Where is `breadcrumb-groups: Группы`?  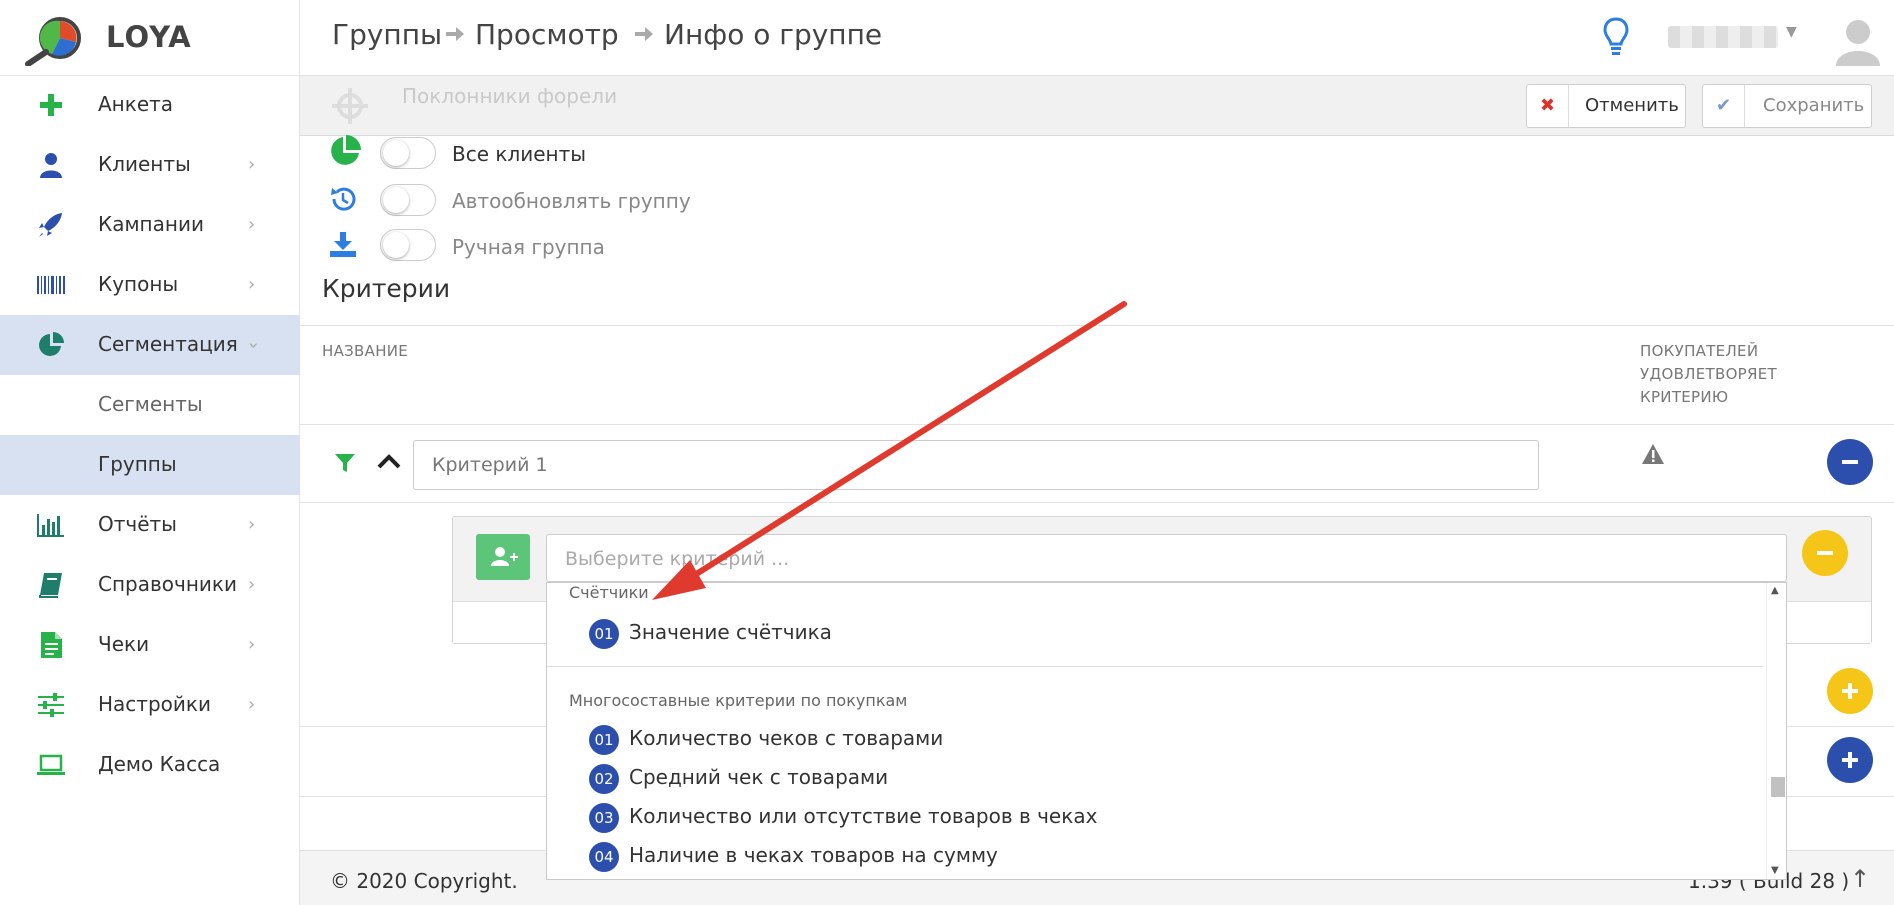
breadcrumb-groups: Группы is located at coordinates (387, 34).